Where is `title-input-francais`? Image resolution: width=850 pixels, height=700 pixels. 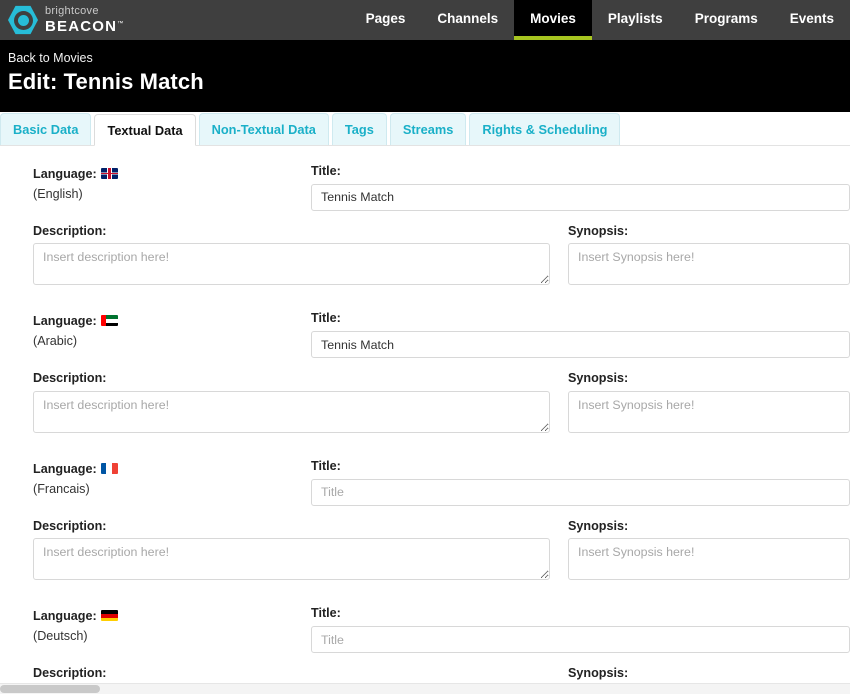
title-input-francais is located at coordinates (580, 492).